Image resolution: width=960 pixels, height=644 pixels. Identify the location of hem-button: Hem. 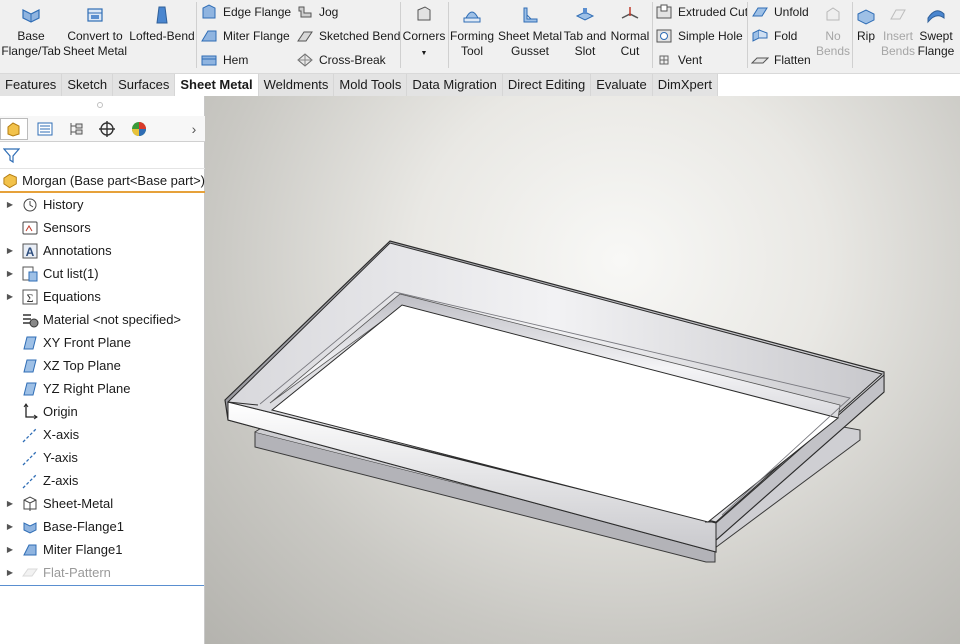
(224, 60).